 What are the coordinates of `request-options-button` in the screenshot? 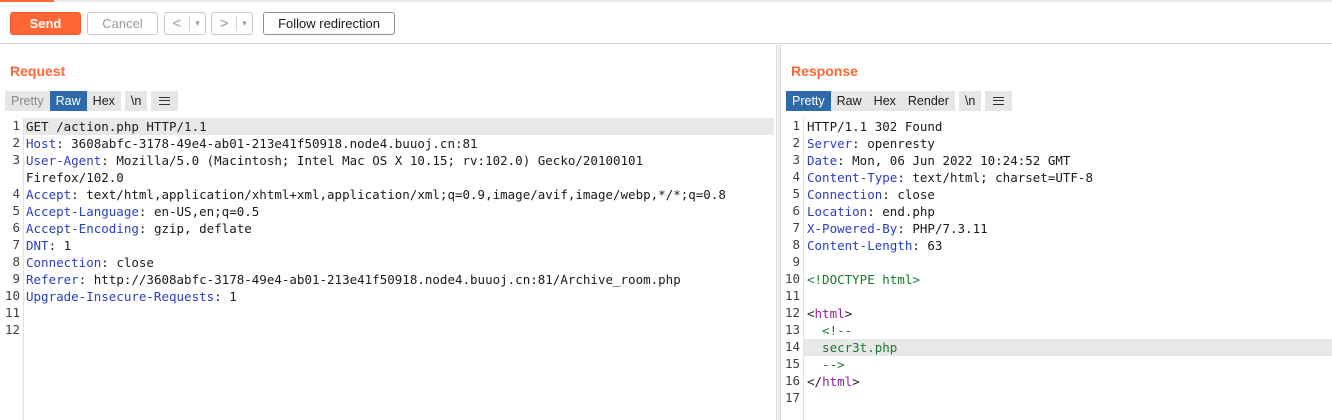 It's located at (165, 101).